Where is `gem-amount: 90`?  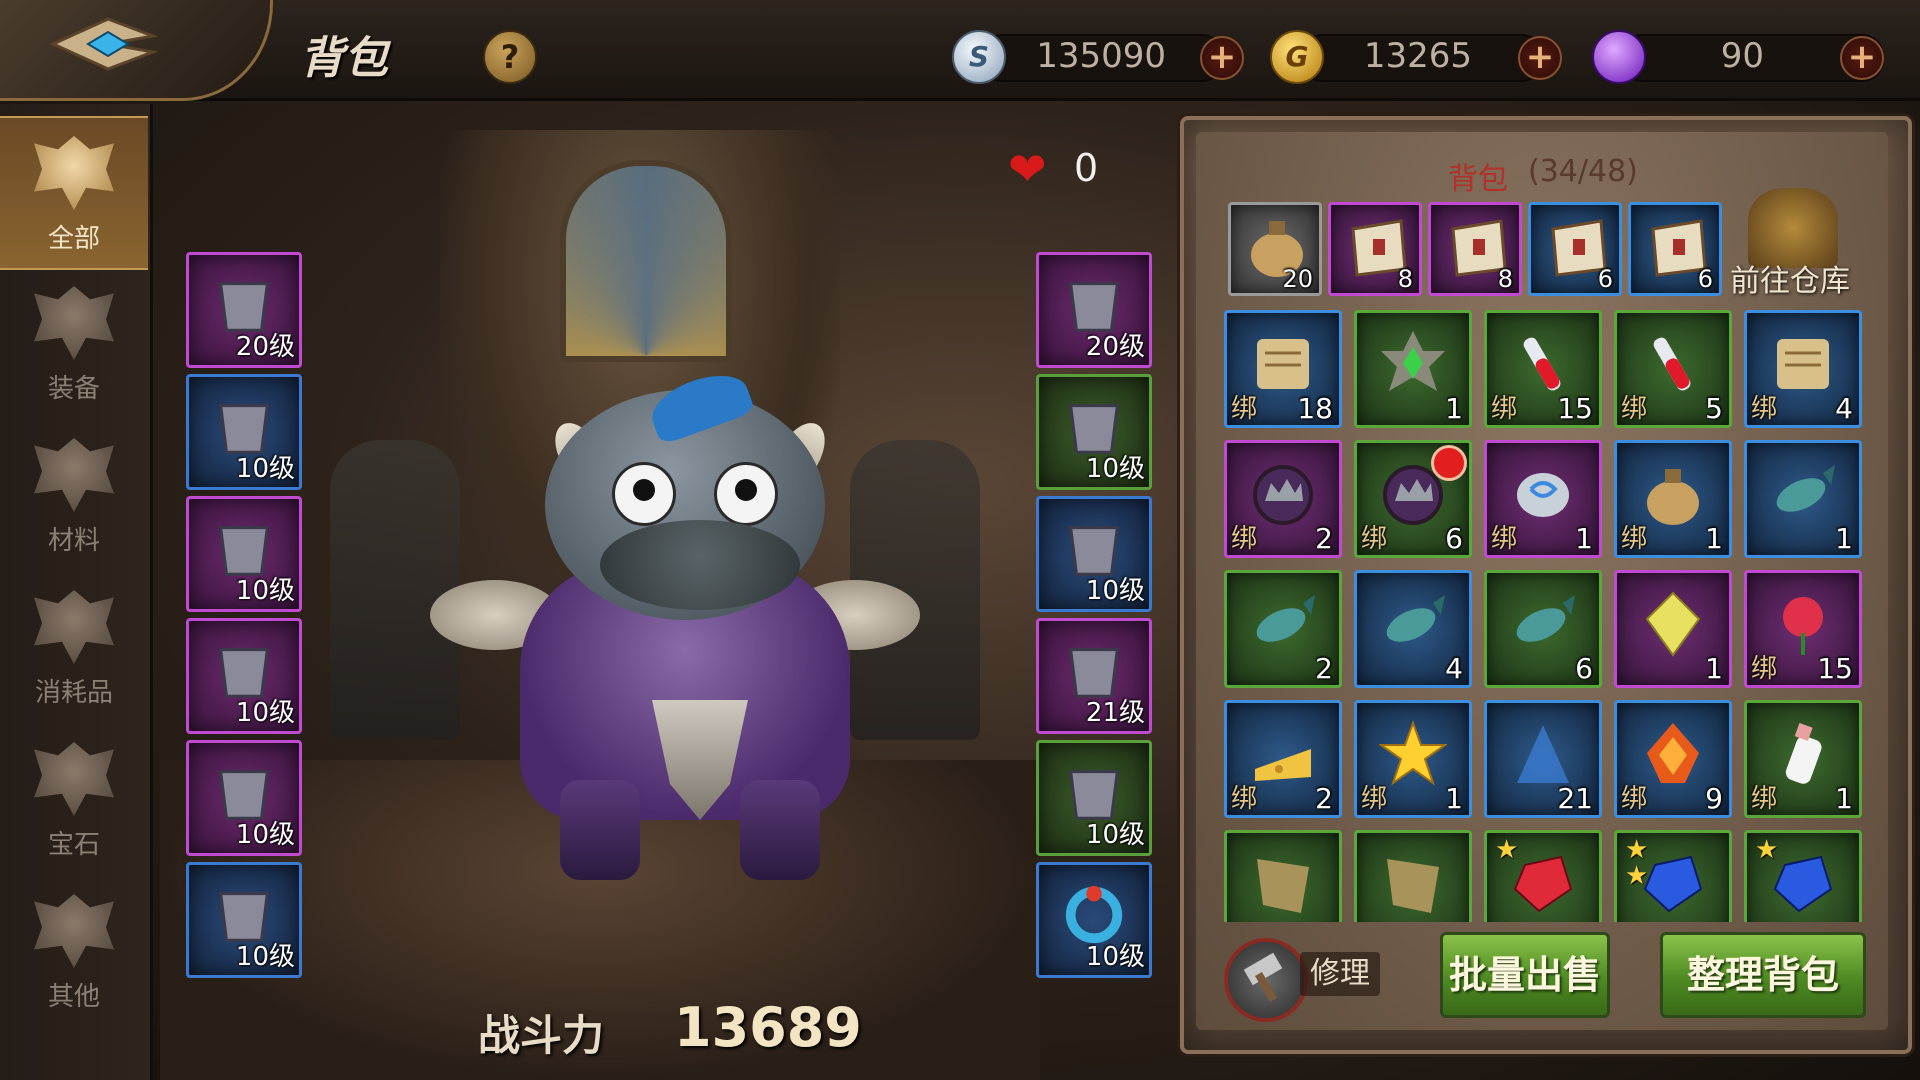 gem-amount: 90 is located at coordinates (1742, 56).